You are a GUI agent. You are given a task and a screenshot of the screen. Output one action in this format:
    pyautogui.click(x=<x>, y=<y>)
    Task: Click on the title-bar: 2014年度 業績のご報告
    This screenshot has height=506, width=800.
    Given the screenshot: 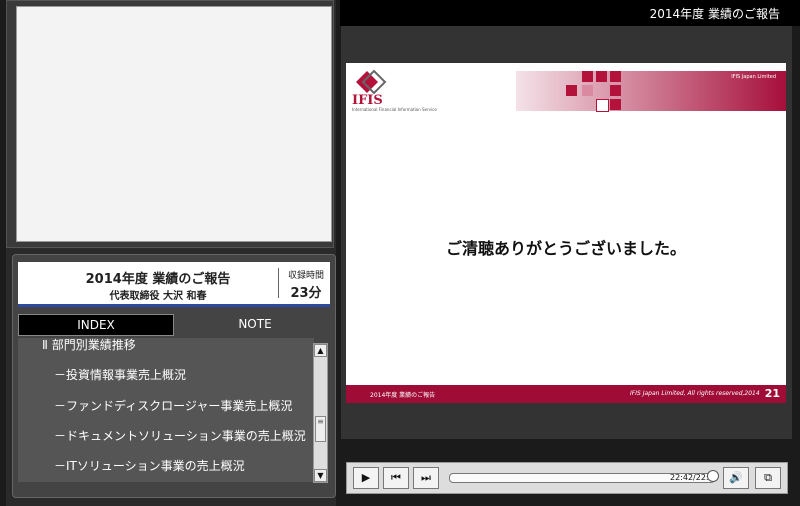 What is the action you would take?
    pyautogui.click(x=570, y=13)
    